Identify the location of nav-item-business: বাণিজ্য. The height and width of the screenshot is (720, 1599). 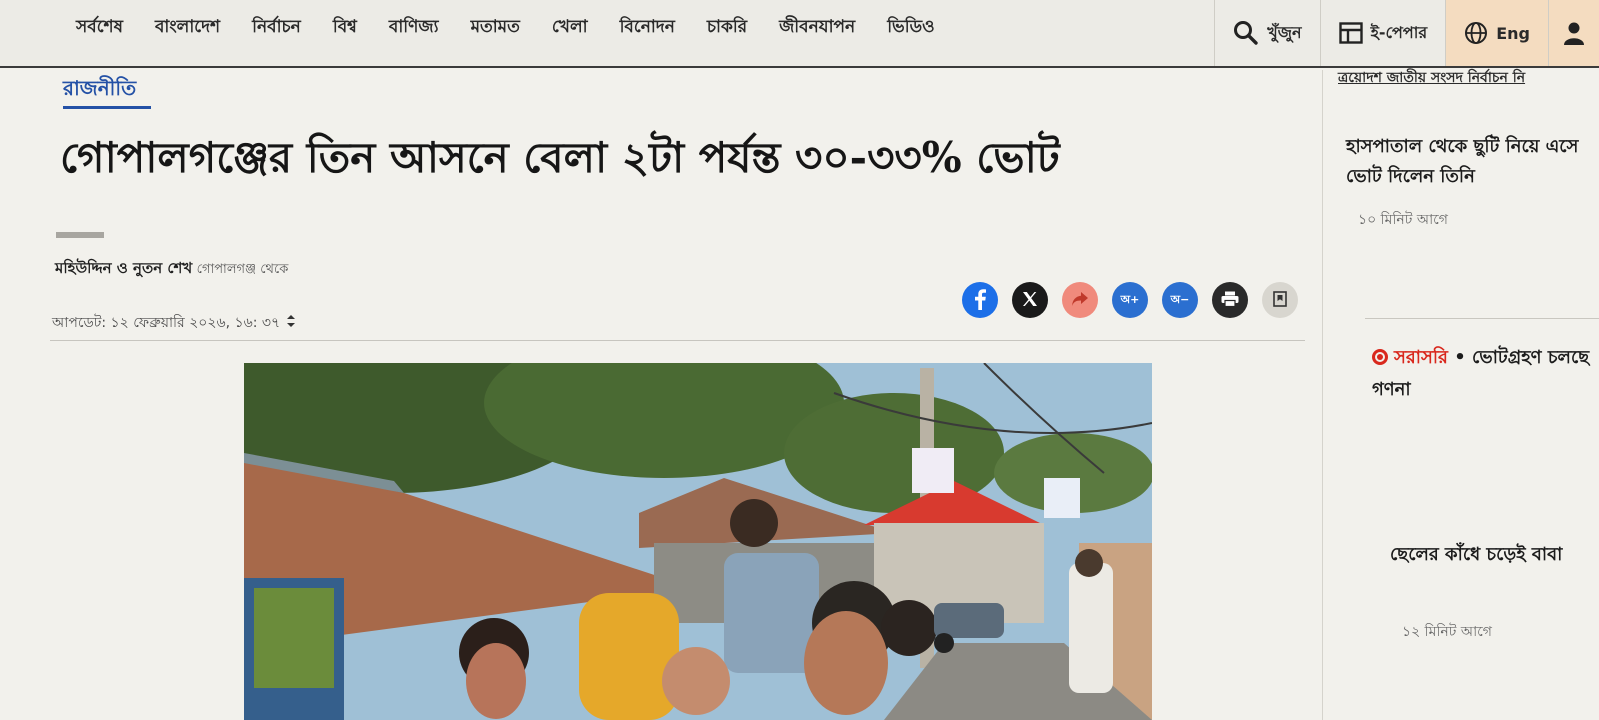
(414, 28).